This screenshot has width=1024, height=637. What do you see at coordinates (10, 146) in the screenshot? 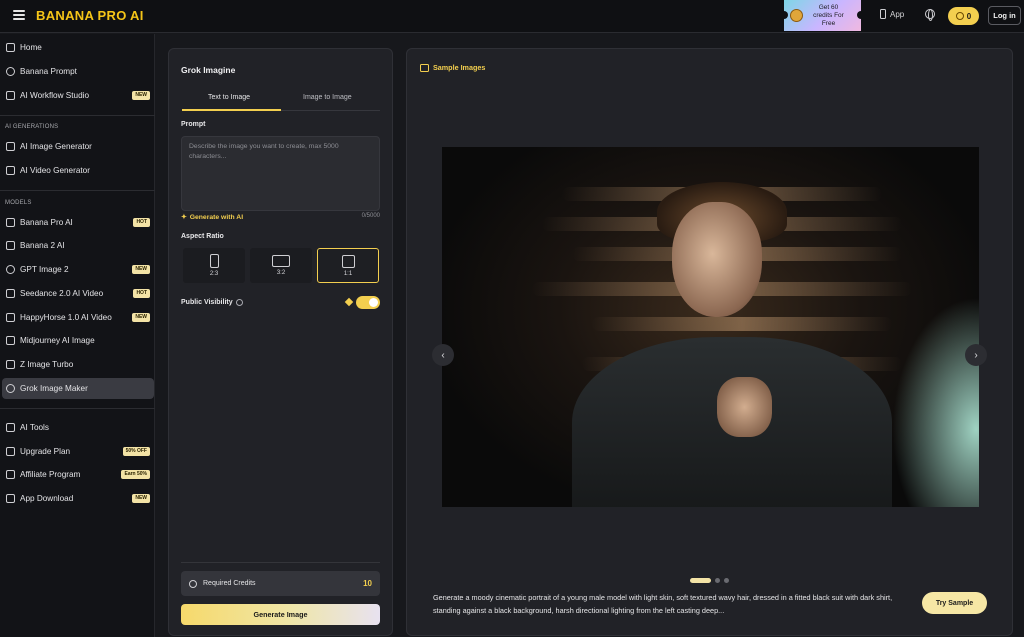
I see `image-icon` at bounding box center [10, 146].